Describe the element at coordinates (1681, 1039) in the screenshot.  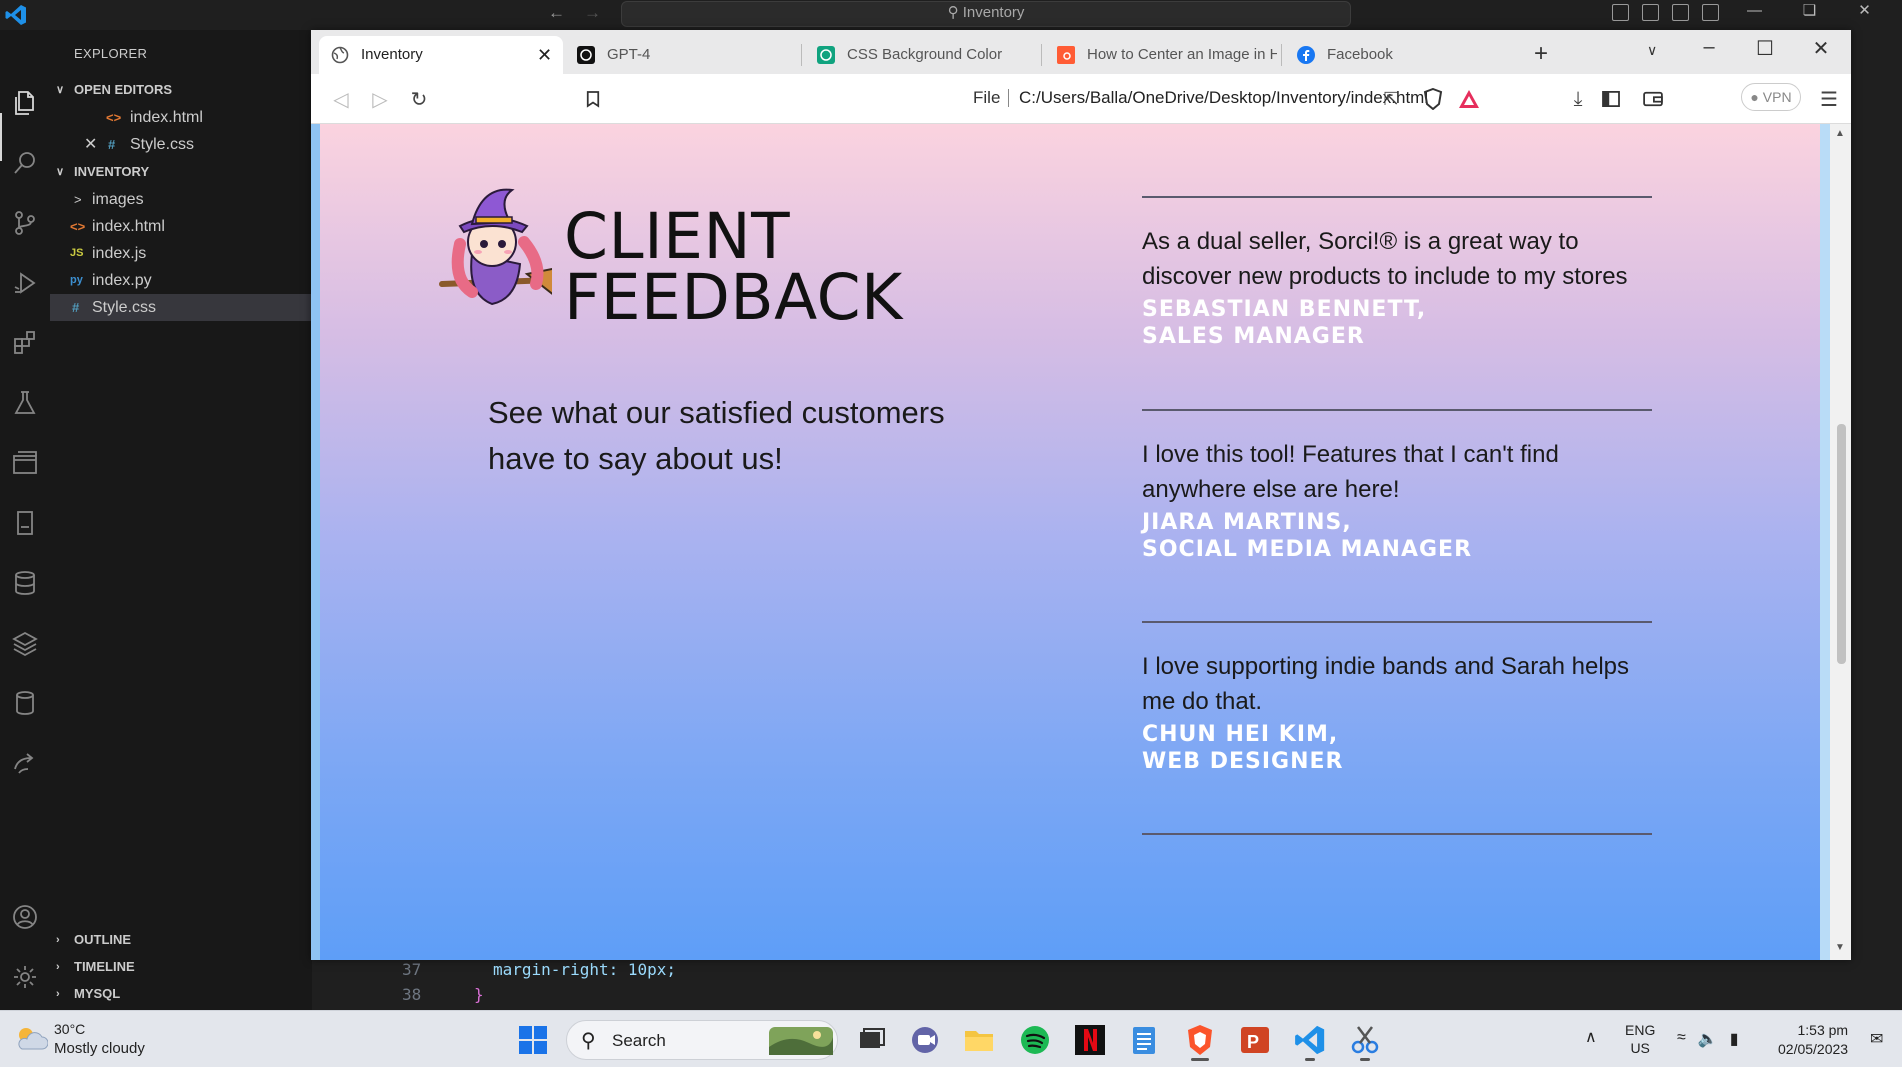
I see `wifi-icon: ≈` at that location.